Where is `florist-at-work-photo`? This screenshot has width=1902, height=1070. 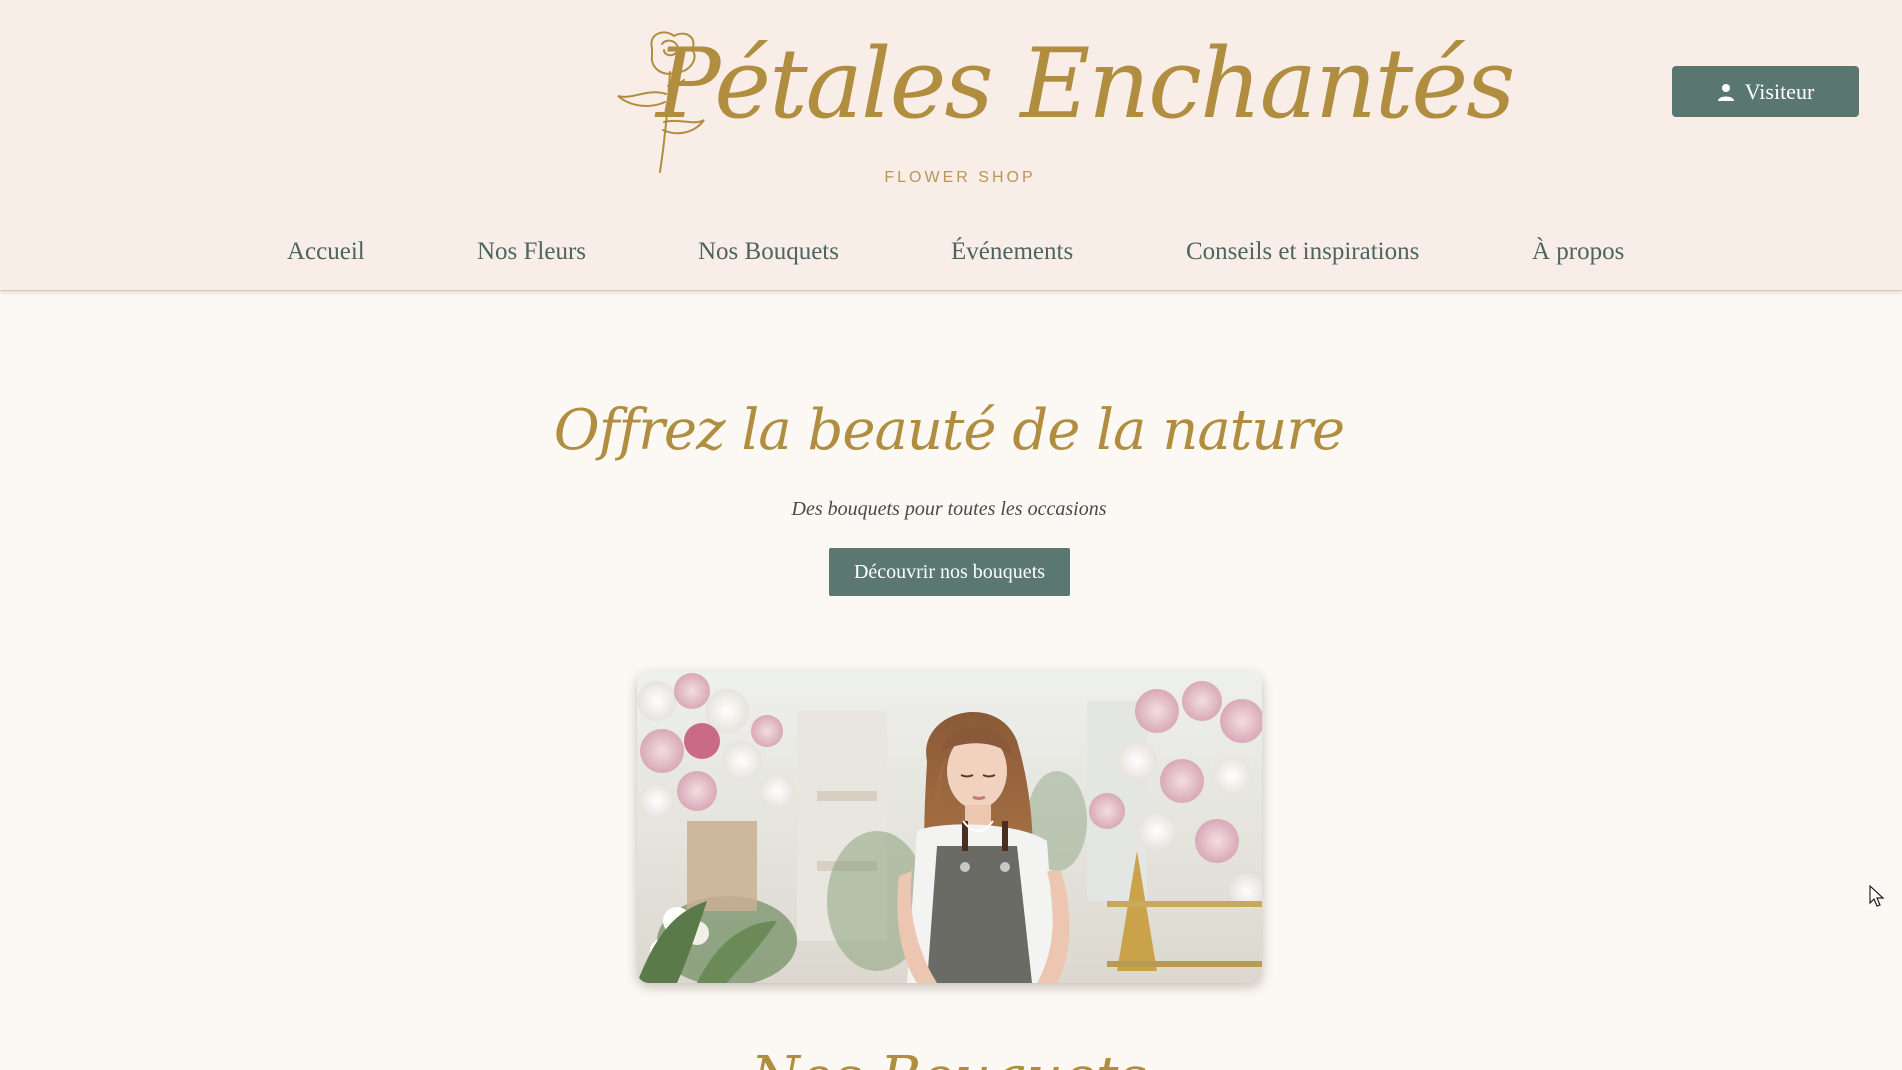
florist-at-work-photo is located at coordinates (949, 827).